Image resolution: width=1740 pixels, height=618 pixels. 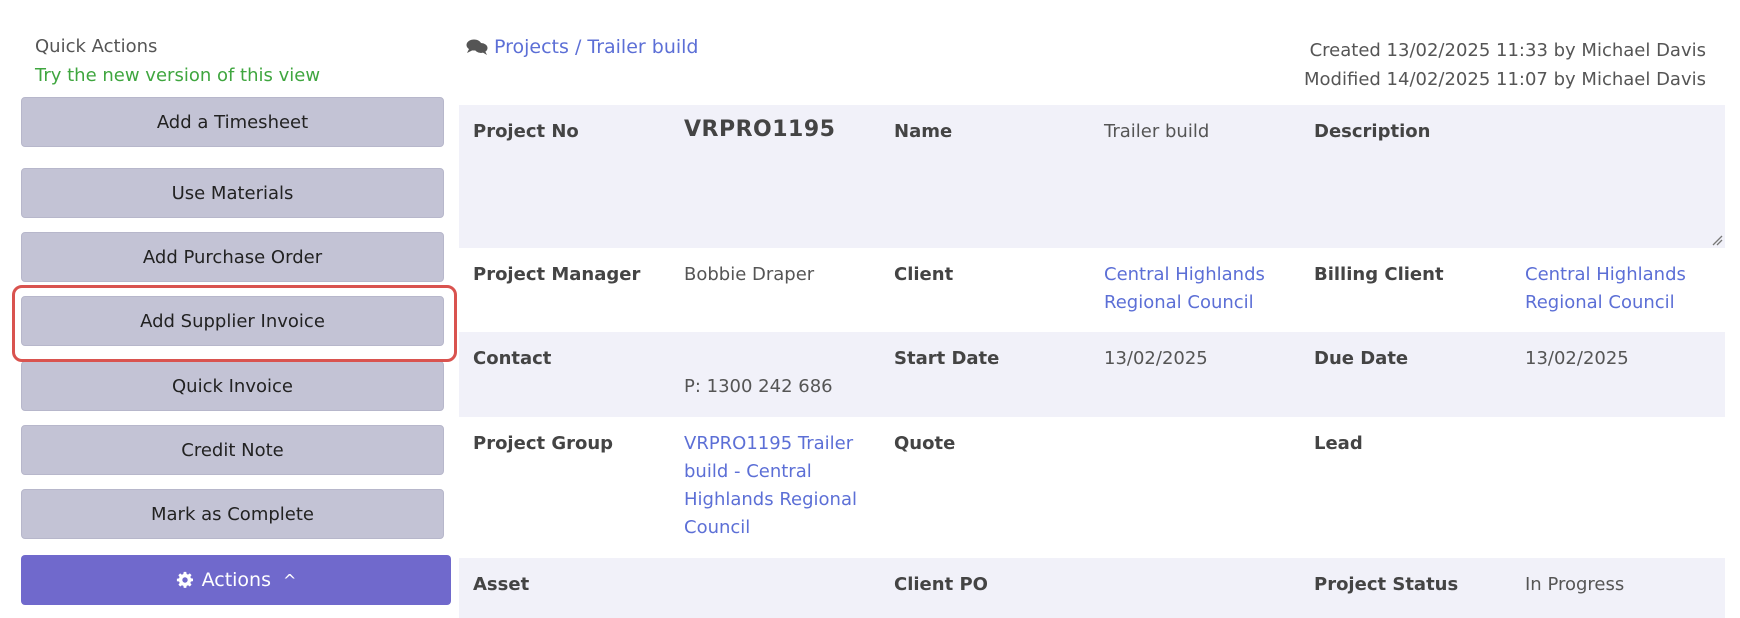 I want to click on project-manager-value: Bobbie Draper, so click(x=749, y=274).